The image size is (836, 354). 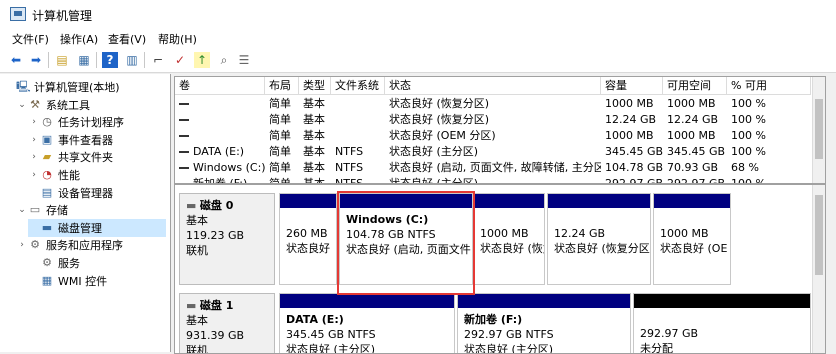 I want to click on tree-item: ▬ 磁盘管理, so click(x=97, y=227).